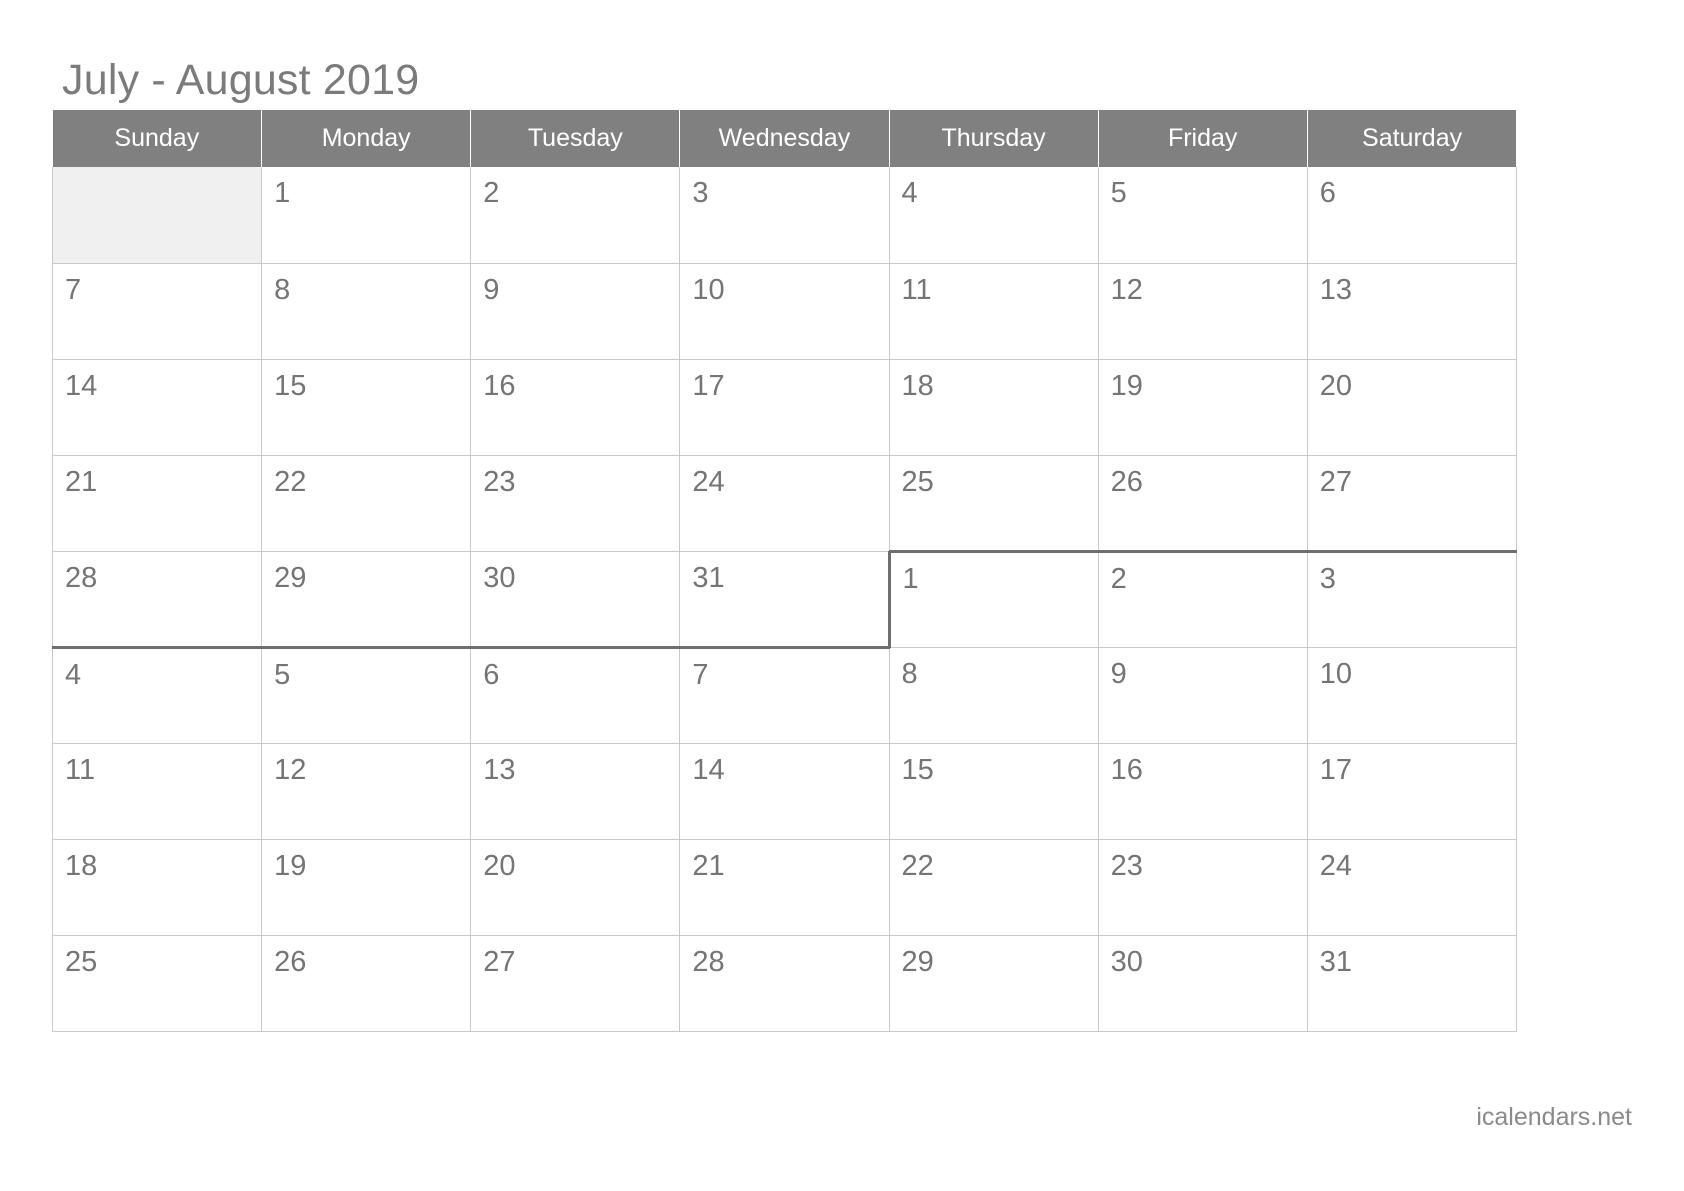  I want to click on day-number: 9, so click(491, 289).